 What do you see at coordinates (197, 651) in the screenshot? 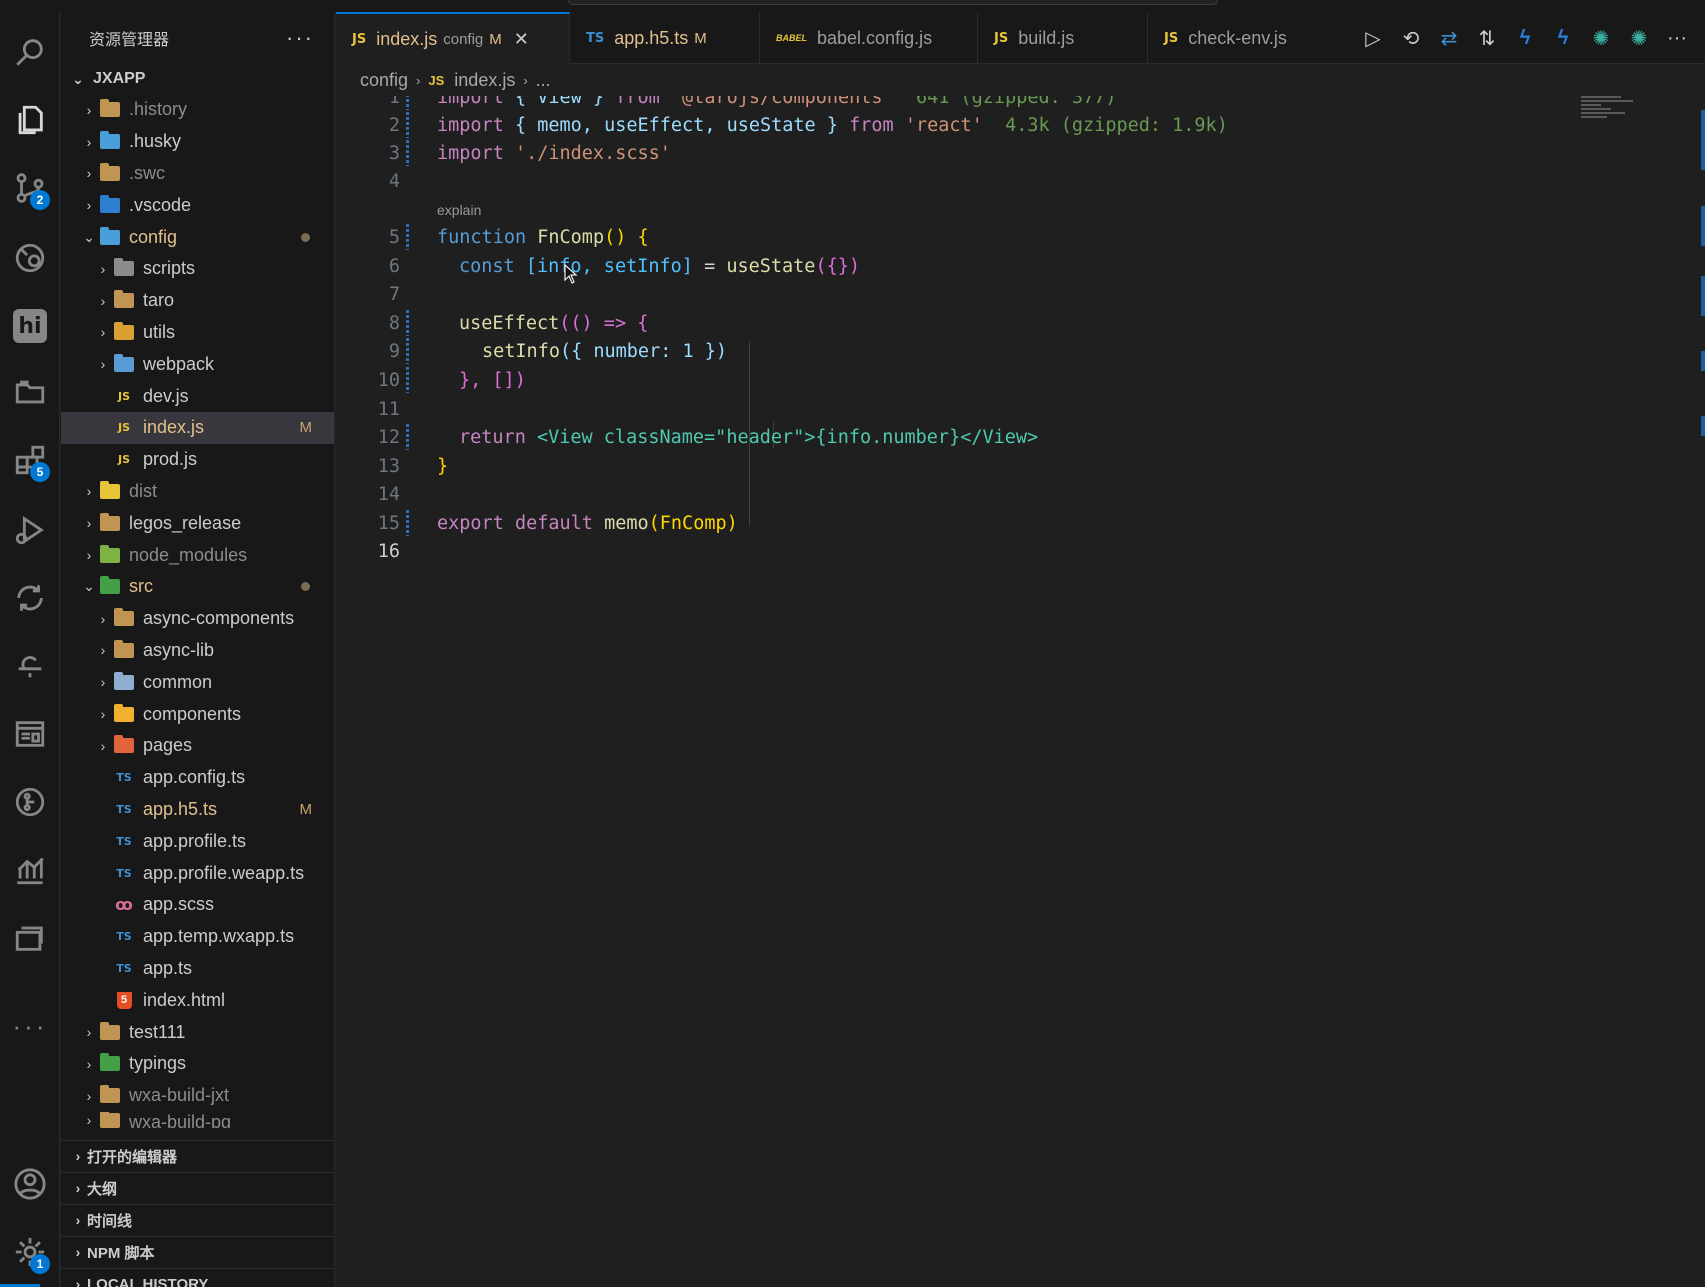
I see `tree-item-async-lib: › async-lib` at bounding box center [197, 651].